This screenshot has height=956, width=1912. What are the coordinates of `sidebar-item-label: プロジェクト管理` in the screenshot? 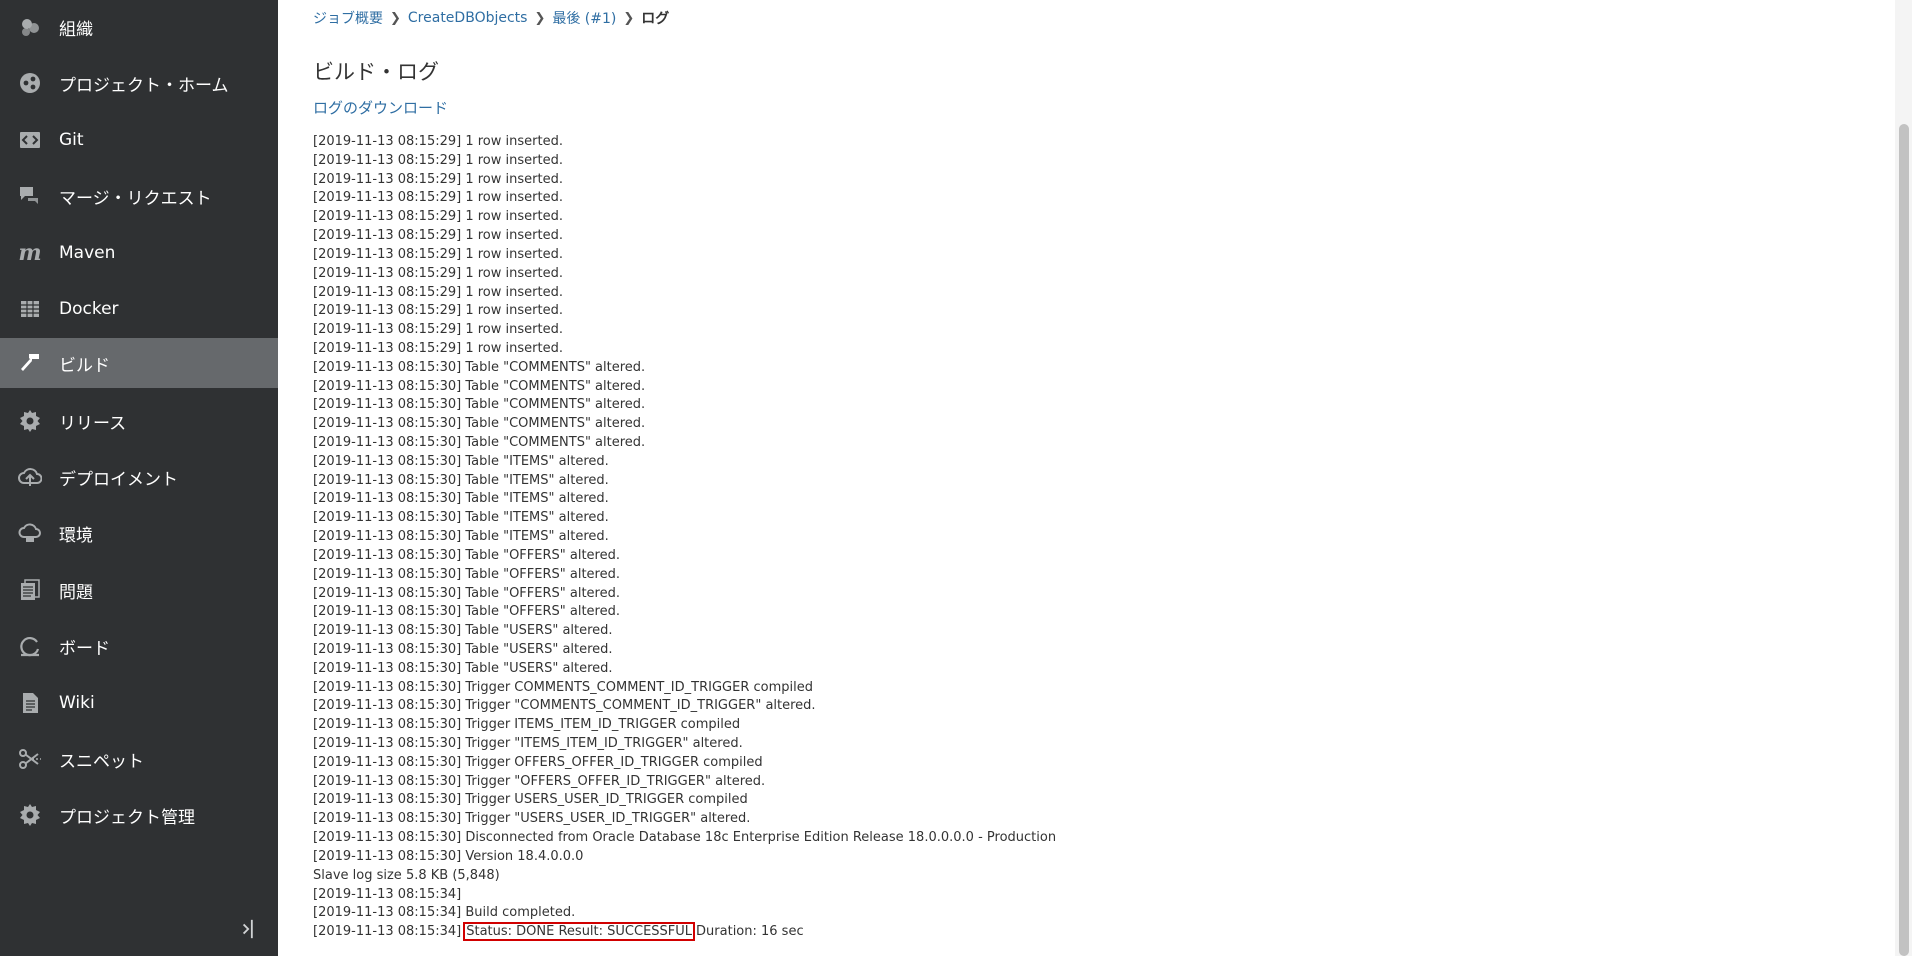 It's located at (127, 817).